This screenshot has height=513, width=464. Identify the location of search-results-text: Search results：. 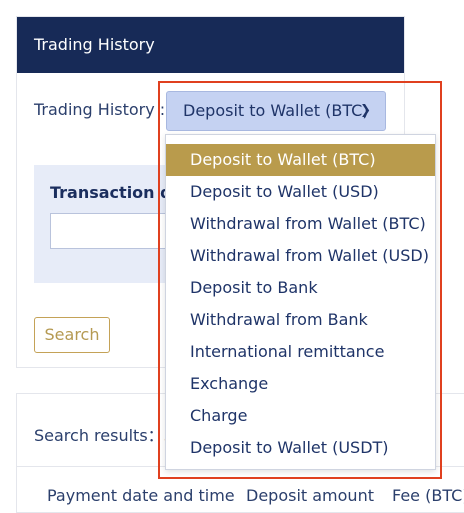
(99, 435).